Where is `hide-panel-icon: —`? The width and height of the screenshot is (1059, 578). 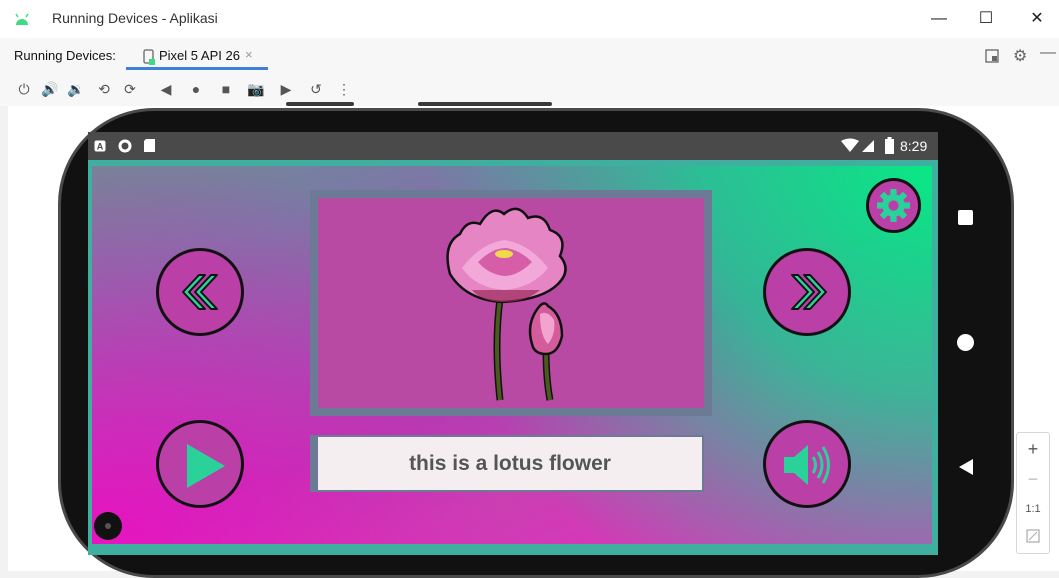 hide-panel-icon: — is located at coordinates (1048, 53).